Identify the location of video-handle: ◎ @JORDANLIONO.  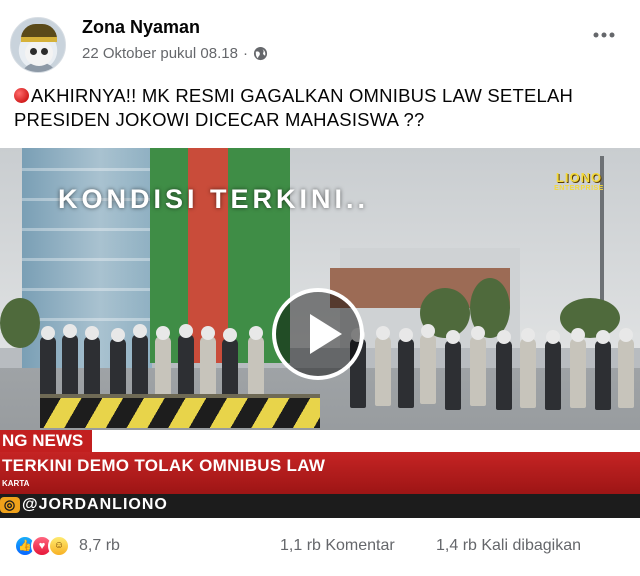
(84, 505).